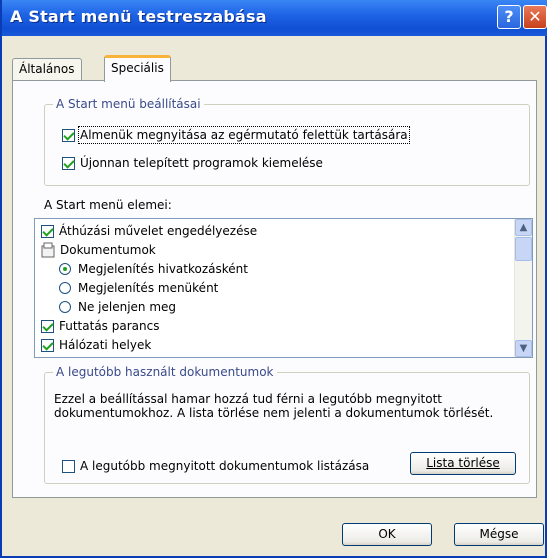  I want to click on list-recent-docs-checkbox, so click(68, 466).